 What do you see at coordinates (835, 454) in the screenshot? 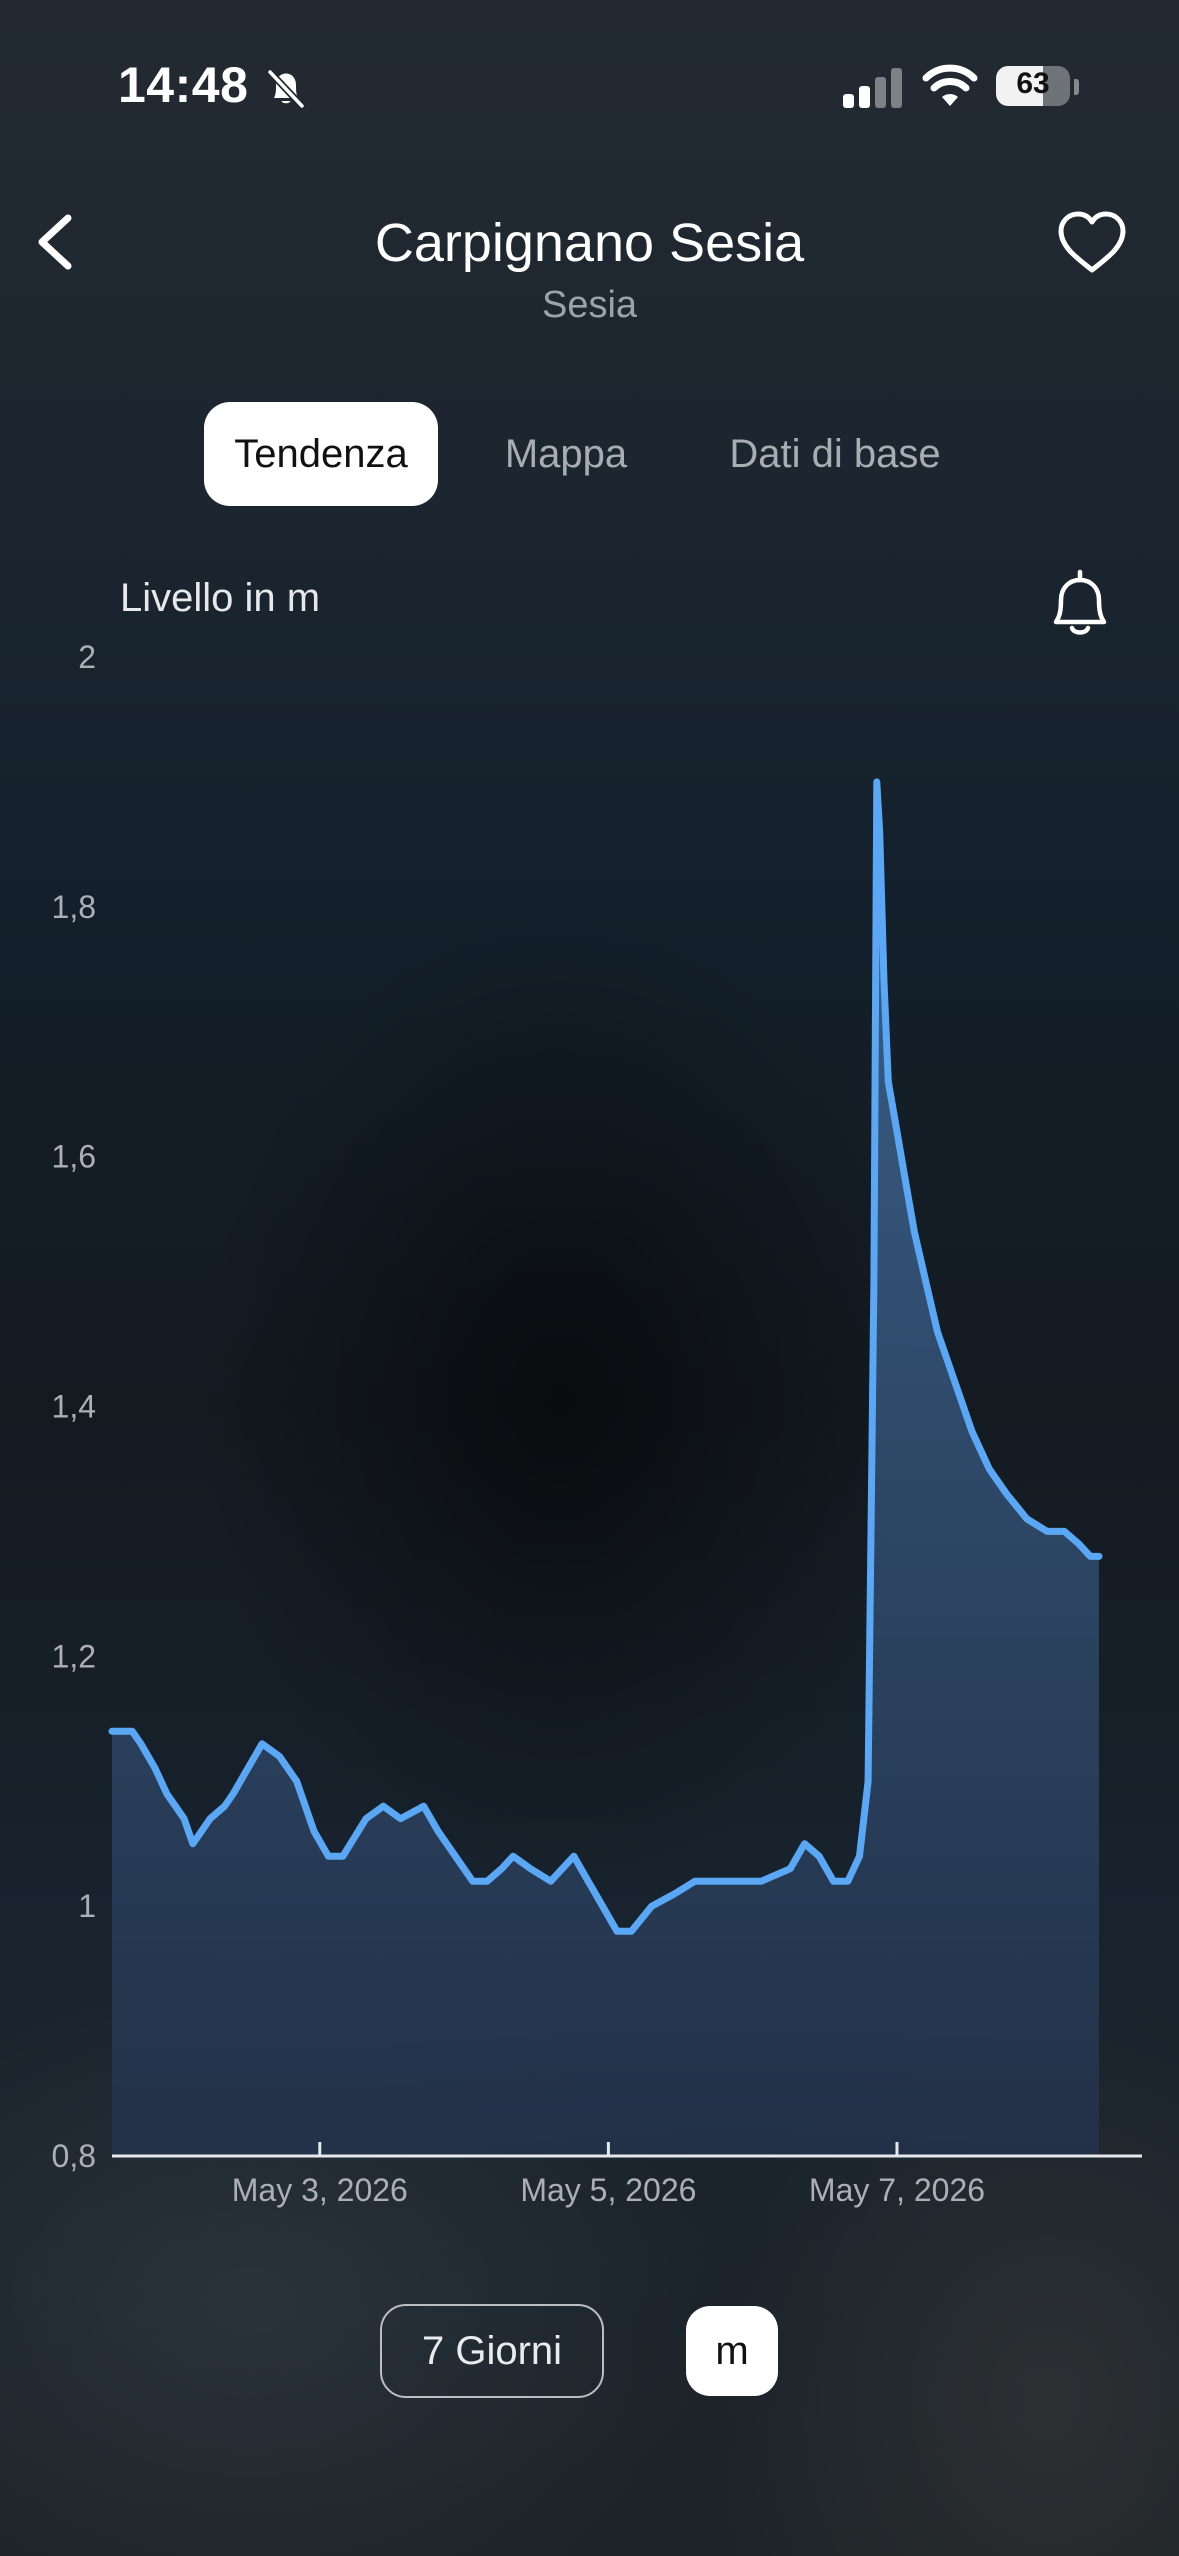
I see `tab-dati-di-base: Dati di base` at bounding box center [835, 454].